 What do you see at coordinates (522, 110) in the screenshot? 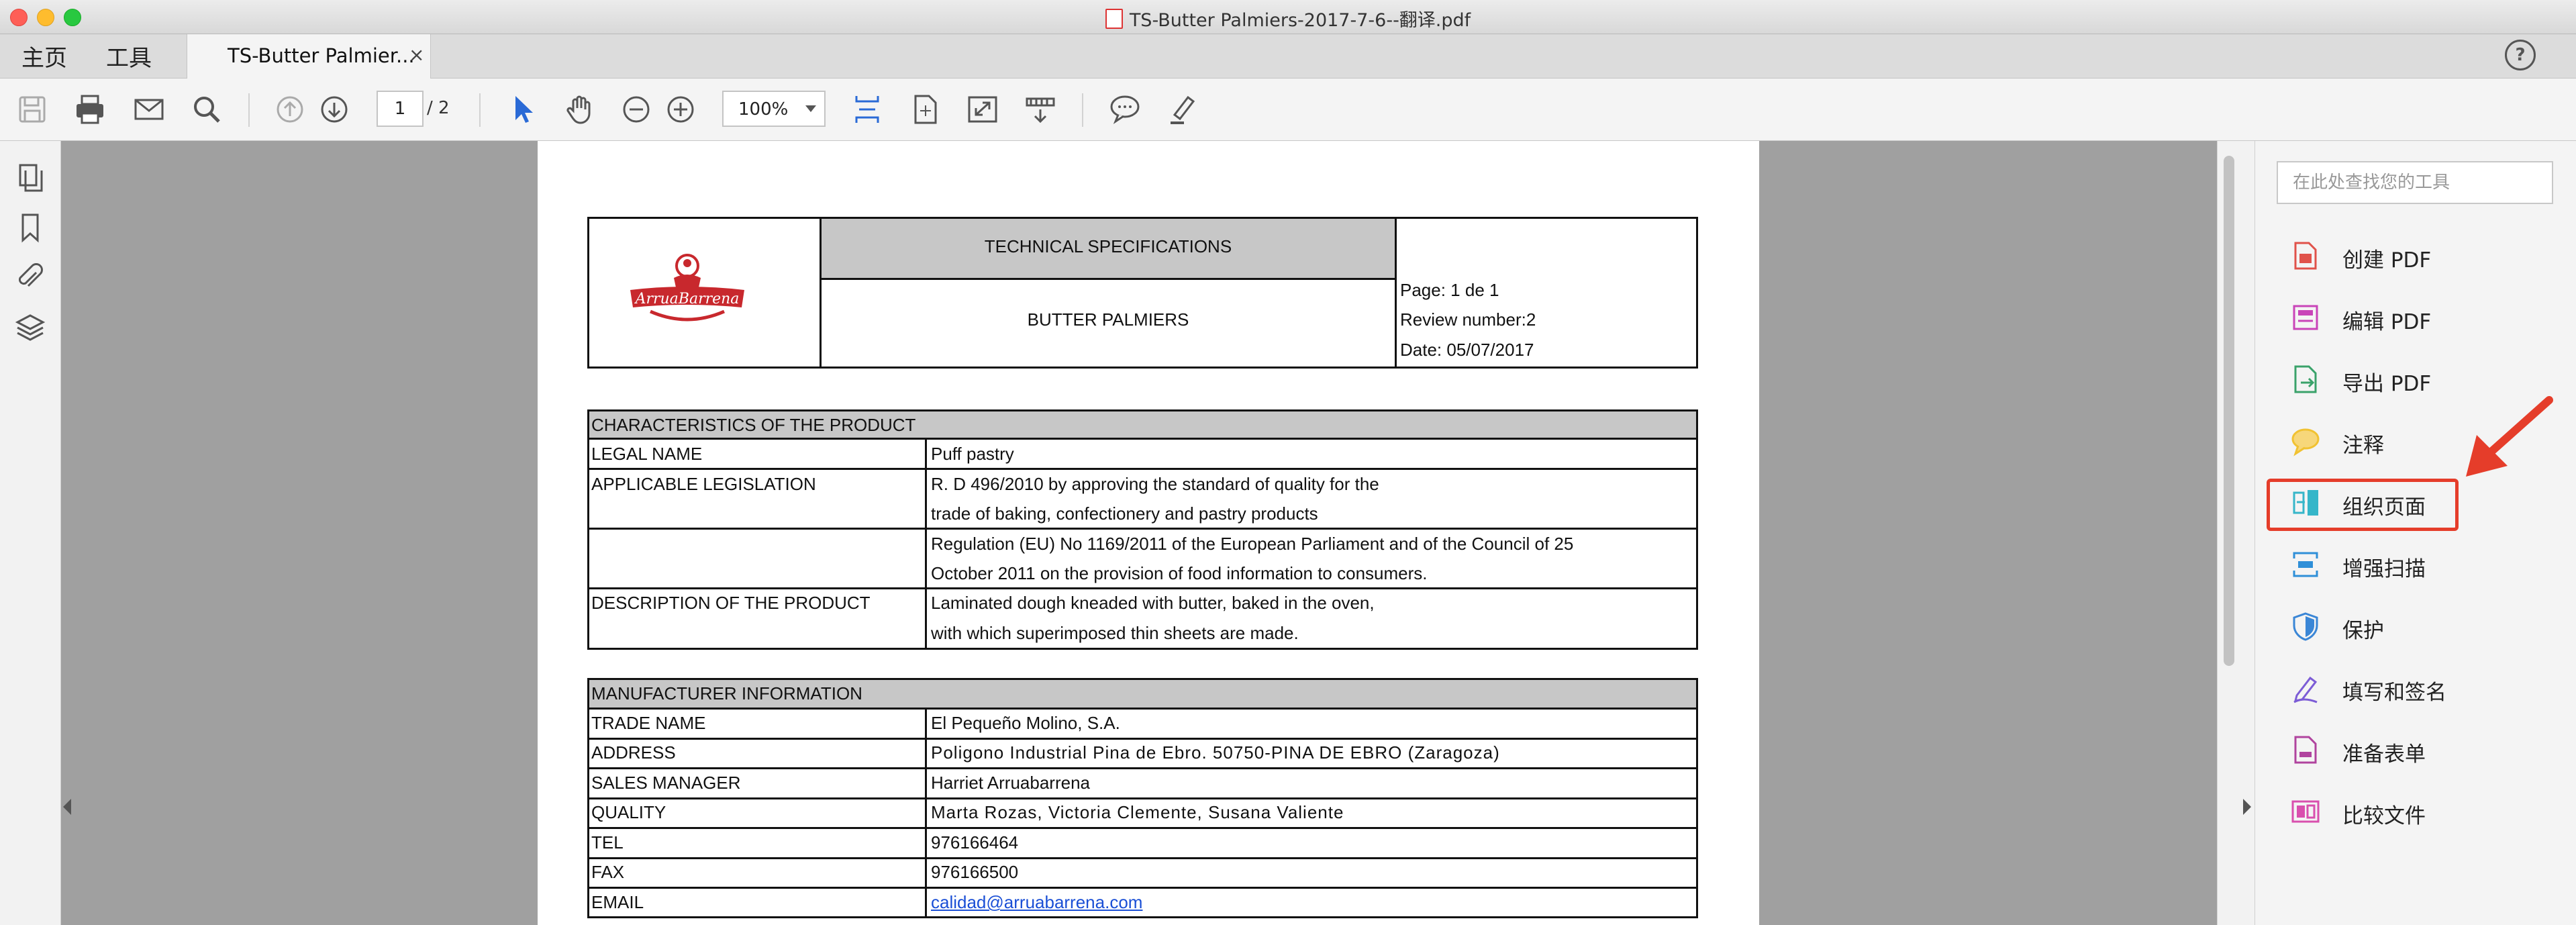
I see `select-tool-icon` at bounding box center [522, 110].